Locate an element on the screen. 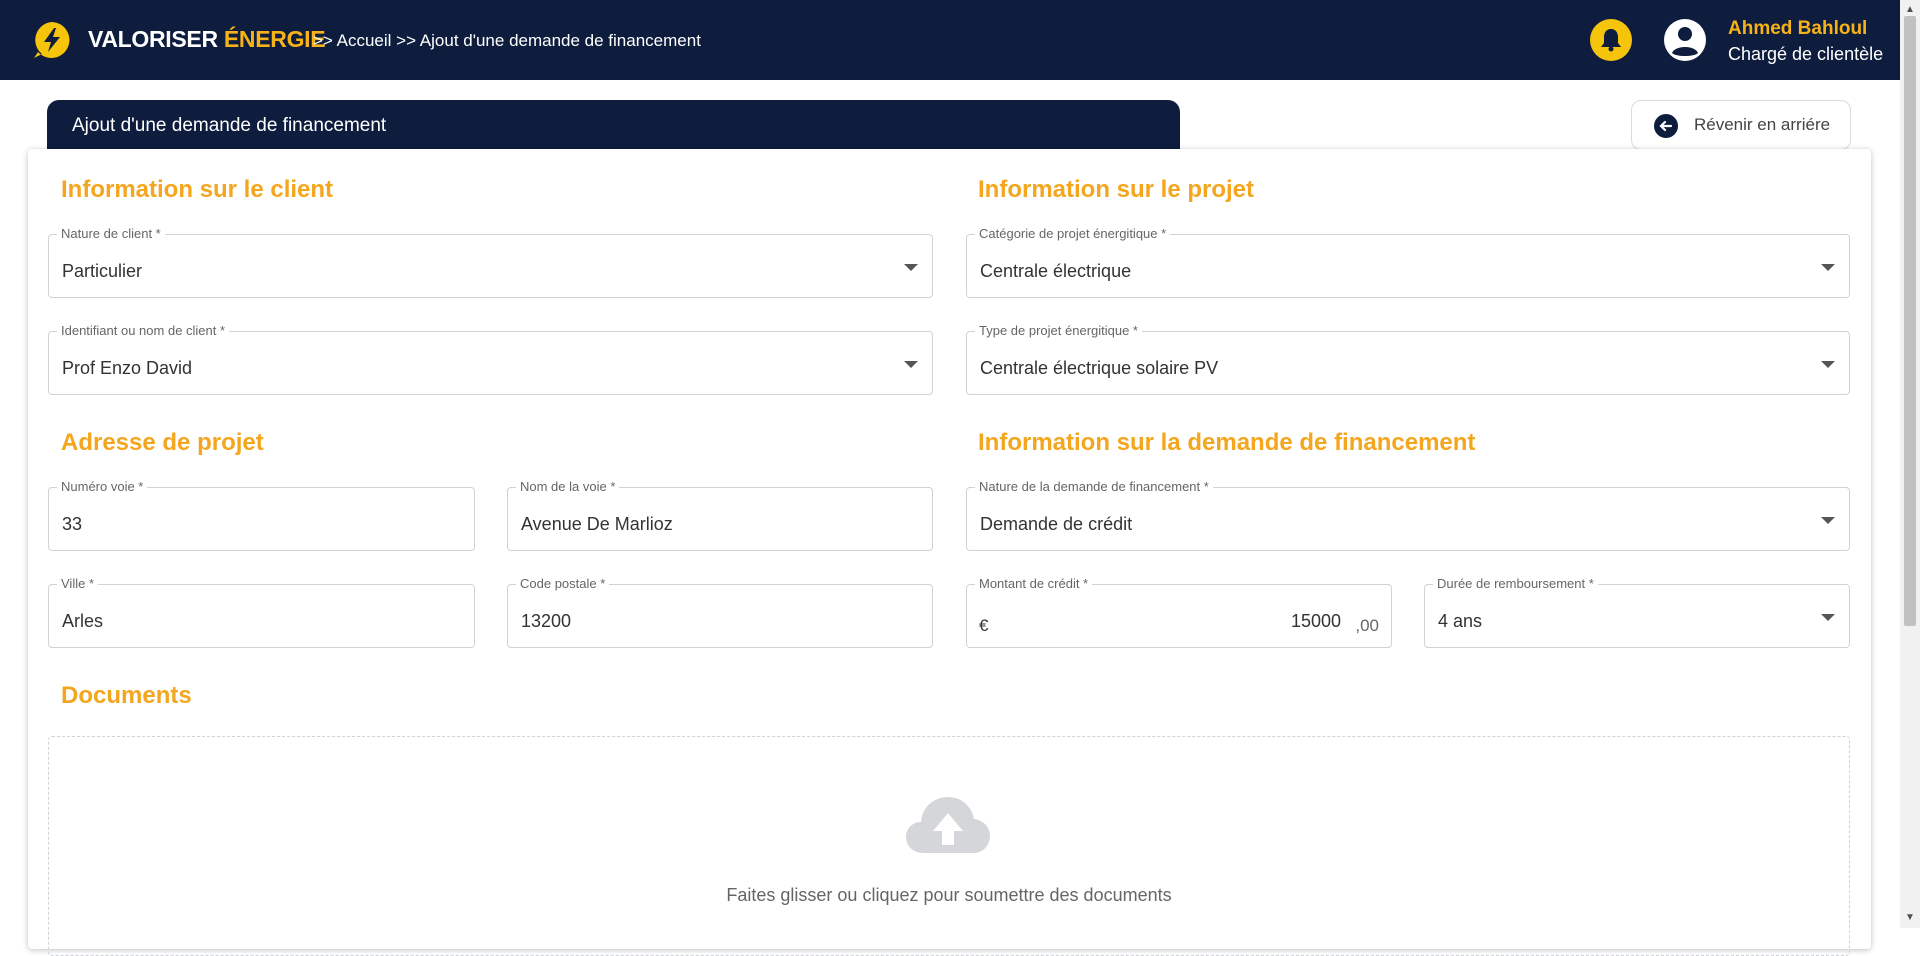  postal-code-input: Code postale * 13200 is located at coordinates (720, 612).